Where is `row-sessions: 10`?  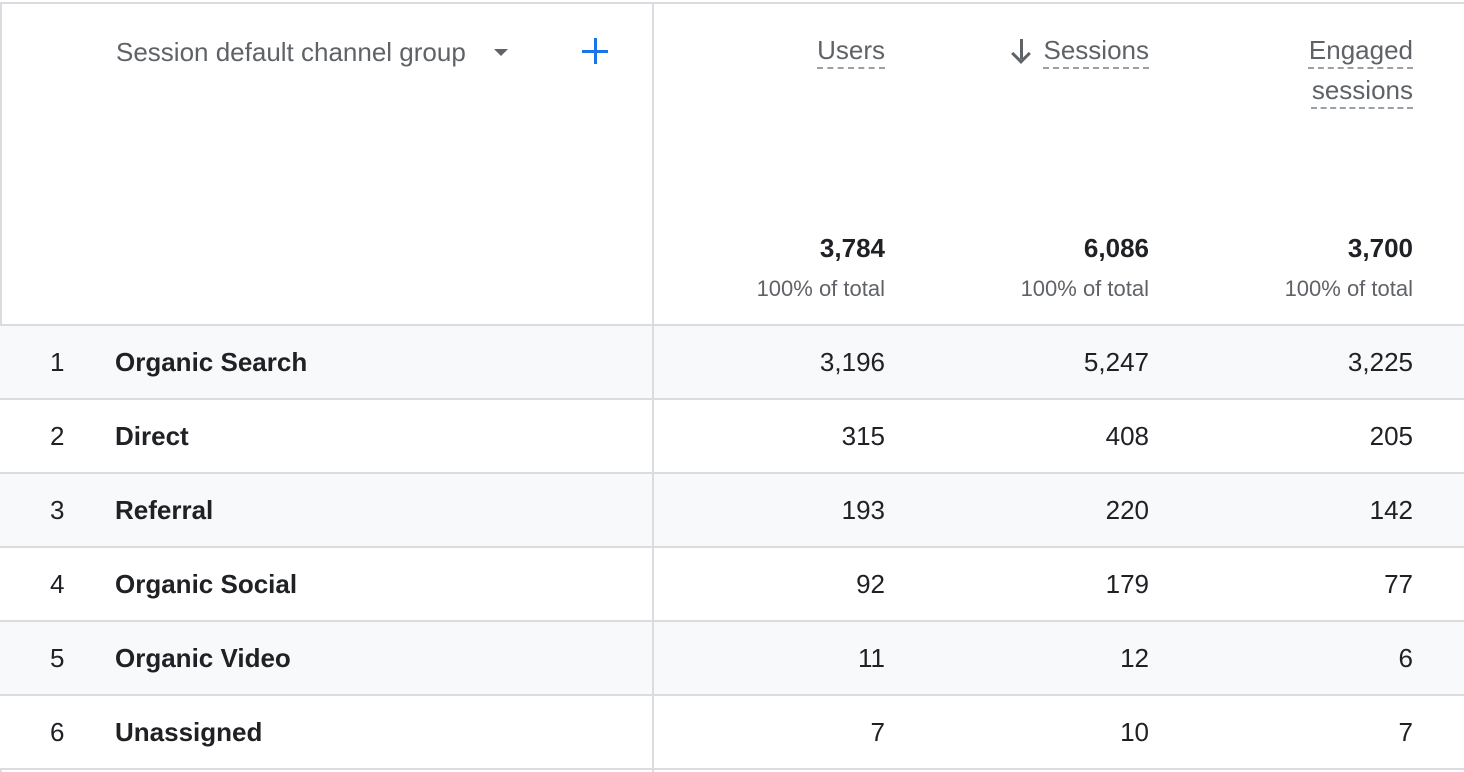 row-sessions: 10 is located at coordinates (1134, 732).